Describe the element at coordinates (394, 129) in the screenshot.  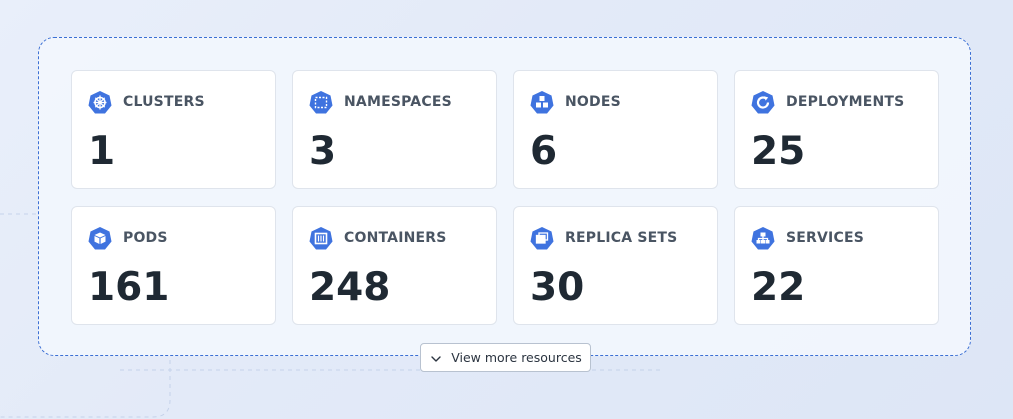
I see `card-namespaces: NAMESPACES 3` at that location.